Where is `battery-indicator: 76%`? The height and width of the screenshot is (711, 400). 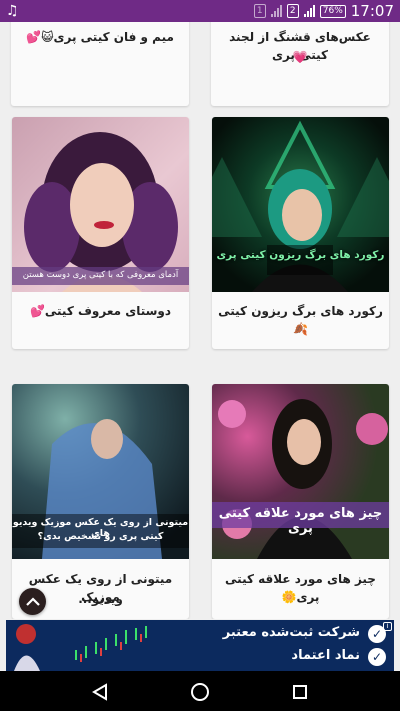 battery-indicator: 76% is located at coordinates (332, 11).